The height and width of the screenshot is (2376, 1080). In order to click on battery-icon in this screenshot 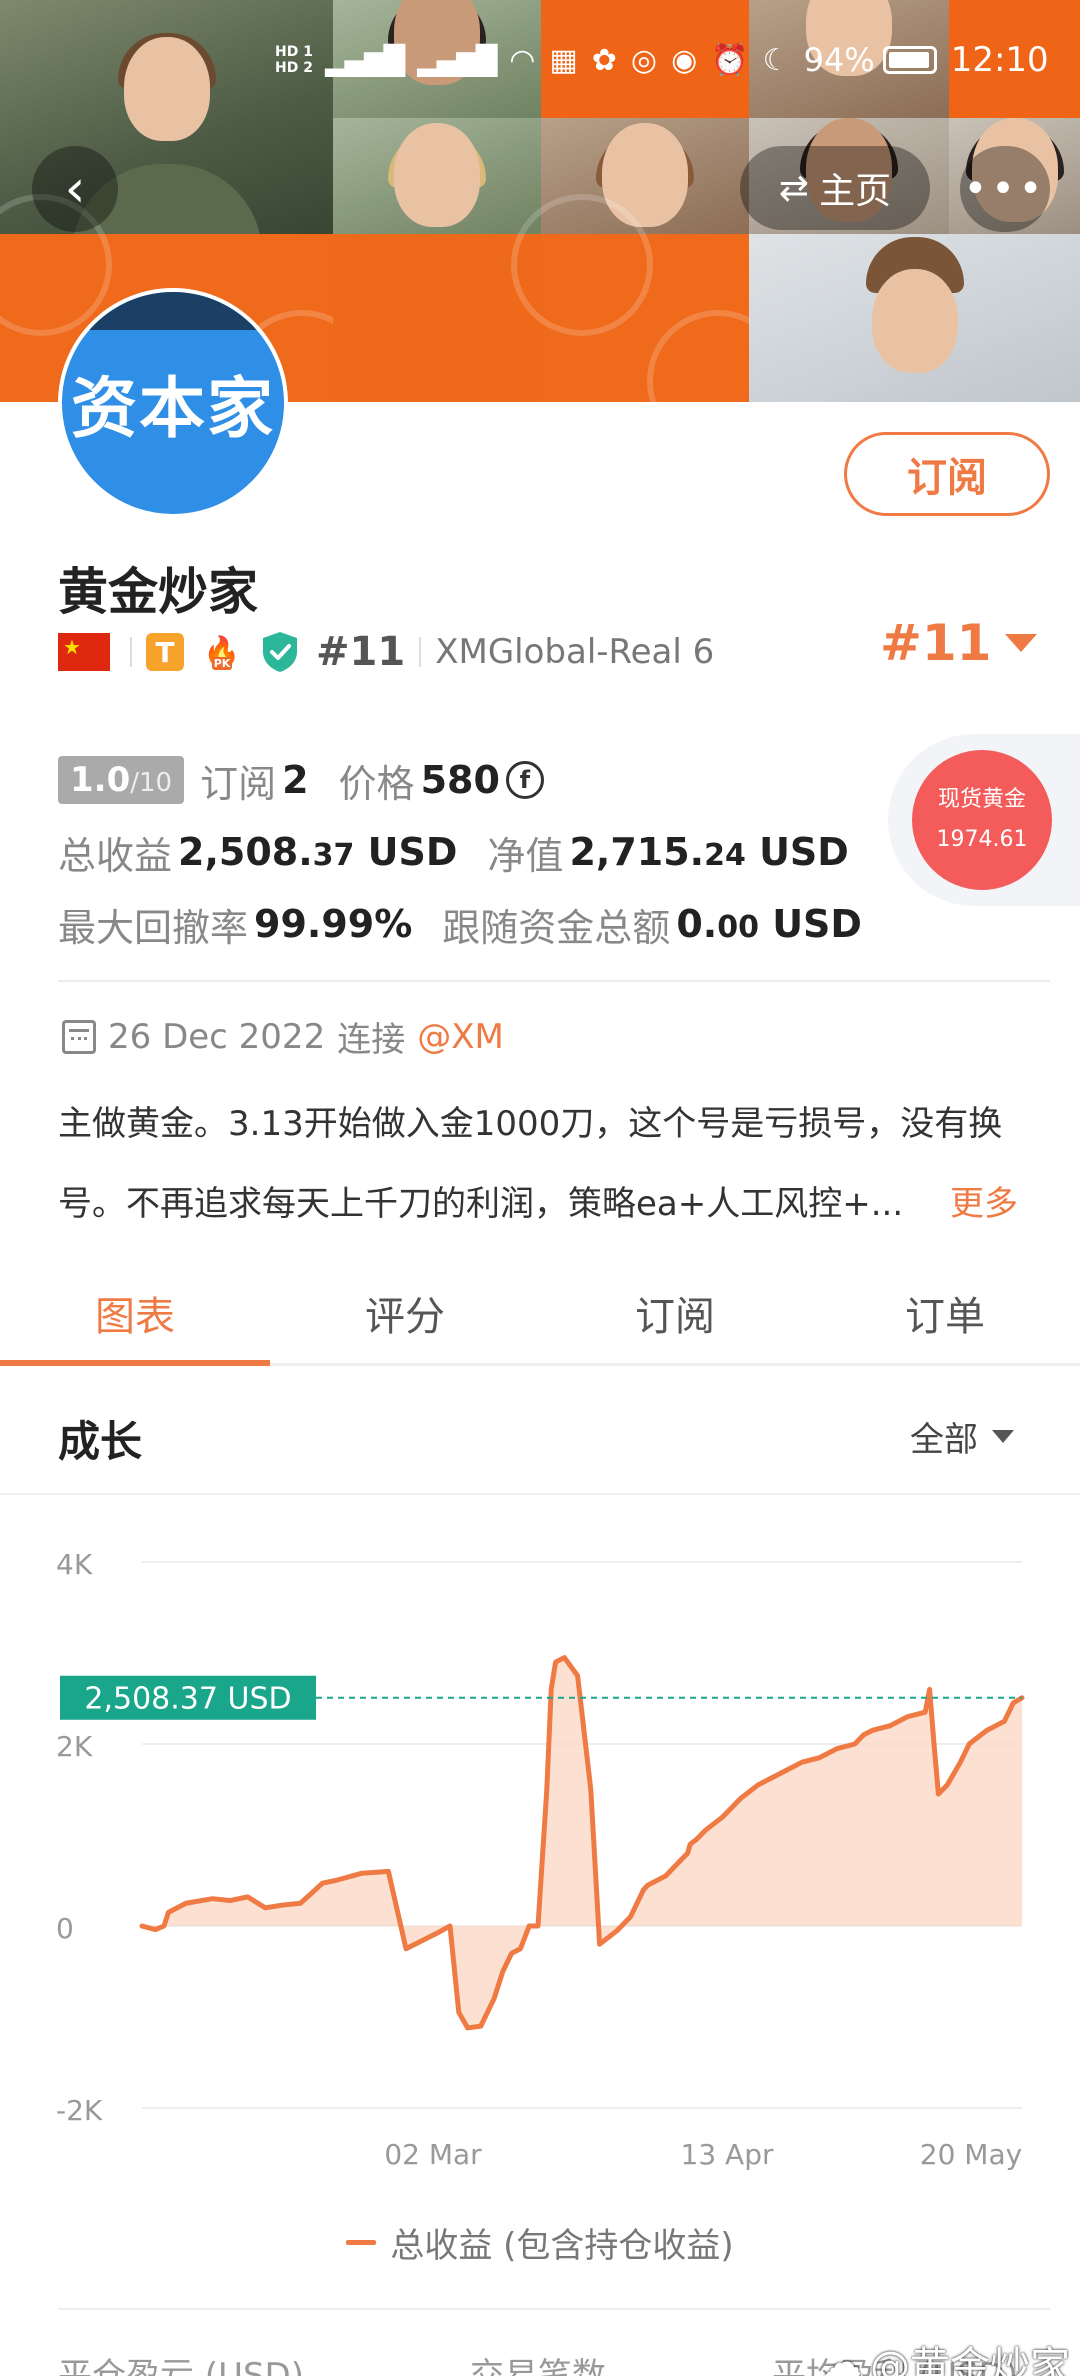, I will do `click(909, 60)`.